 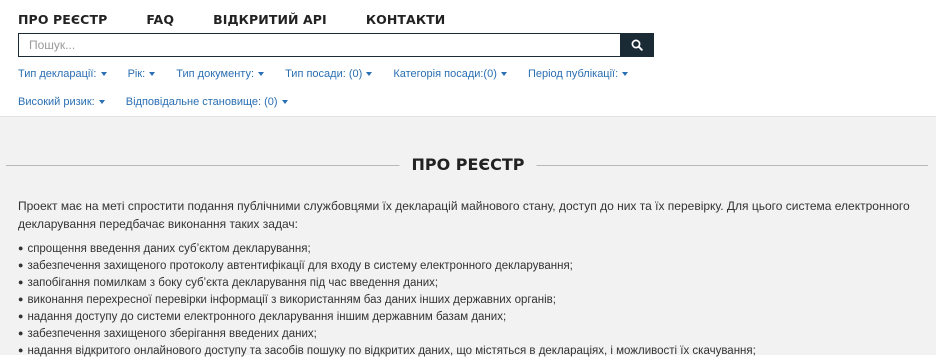 What do you see at coordinates (270, 19) in the screenshot?
I see `nav-api-link: ВІДКРИТИЙ API` at bounding box center [270, 19].